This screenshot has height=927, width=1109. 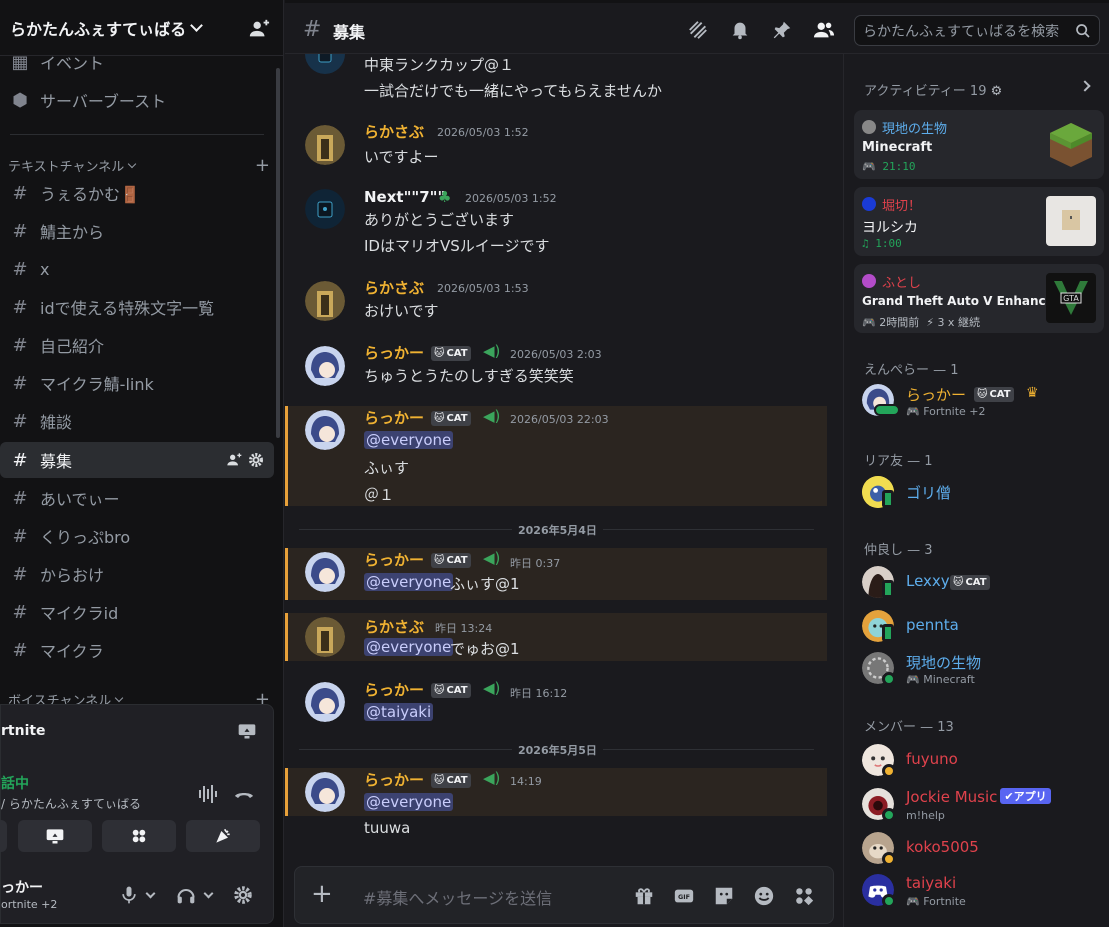 What do you see at coordinates (129, 895) in the screenshot?
I see `microphone-icon` at bounding box center [129, 895].